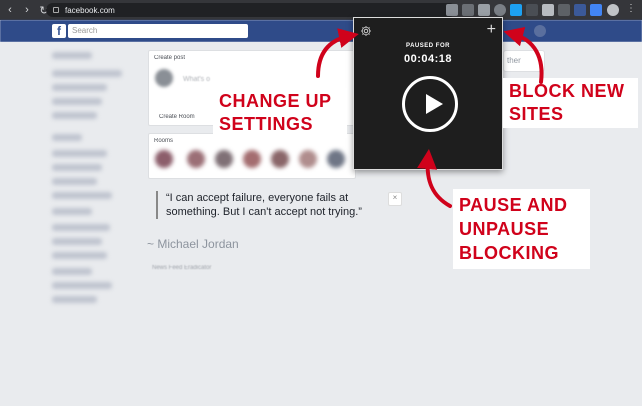 Image resolution: width=642 pixels, height=406 pixels. What do you see at coordinates (523, 55) in the screenshot?
I see `arrow-to-block` at bounding box center [523, 55].